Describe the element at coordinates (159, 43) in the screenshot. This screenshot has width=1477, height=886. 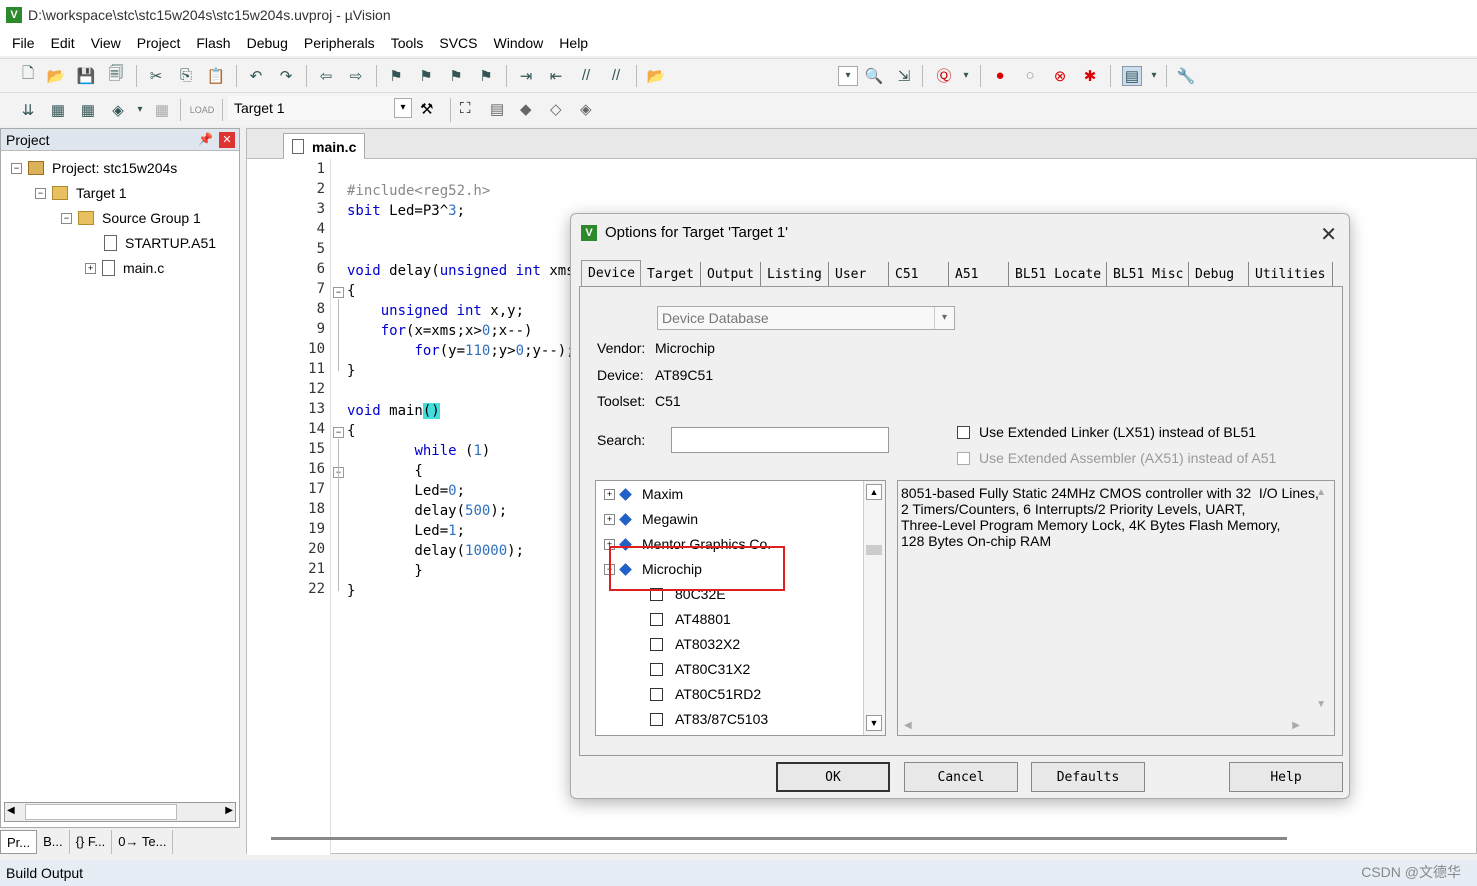
I see `menu-project: Project` at that location.